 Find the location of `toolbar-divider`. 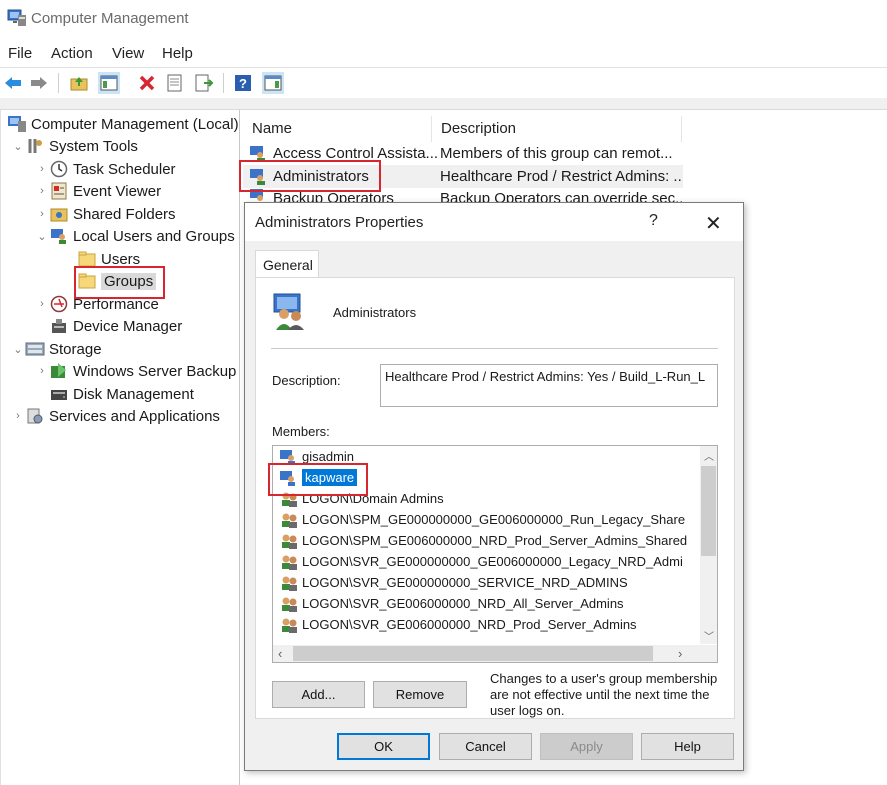

toolbar-divider is located at coordinates (443, 104).